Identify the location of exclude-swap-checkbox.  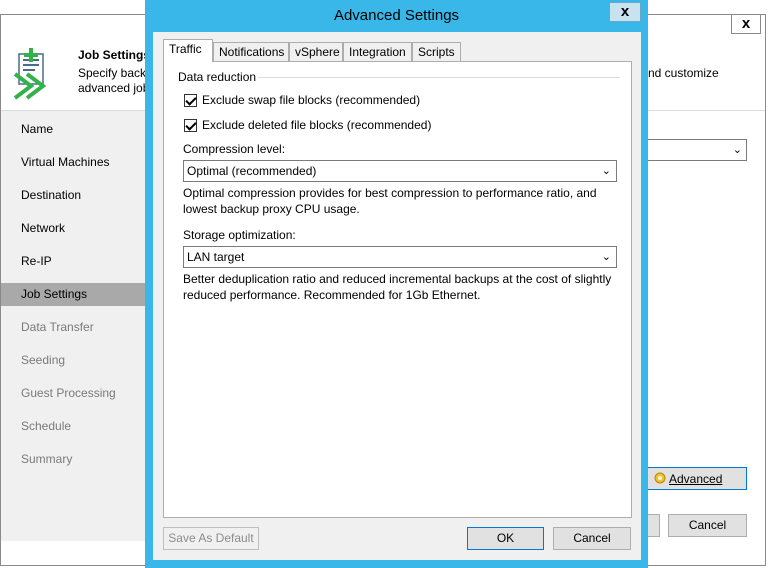
(190, 100).